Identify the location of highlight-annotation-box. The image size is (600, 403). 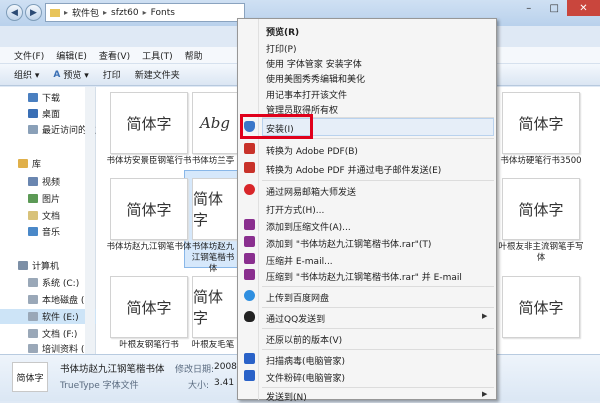
(276, 126).